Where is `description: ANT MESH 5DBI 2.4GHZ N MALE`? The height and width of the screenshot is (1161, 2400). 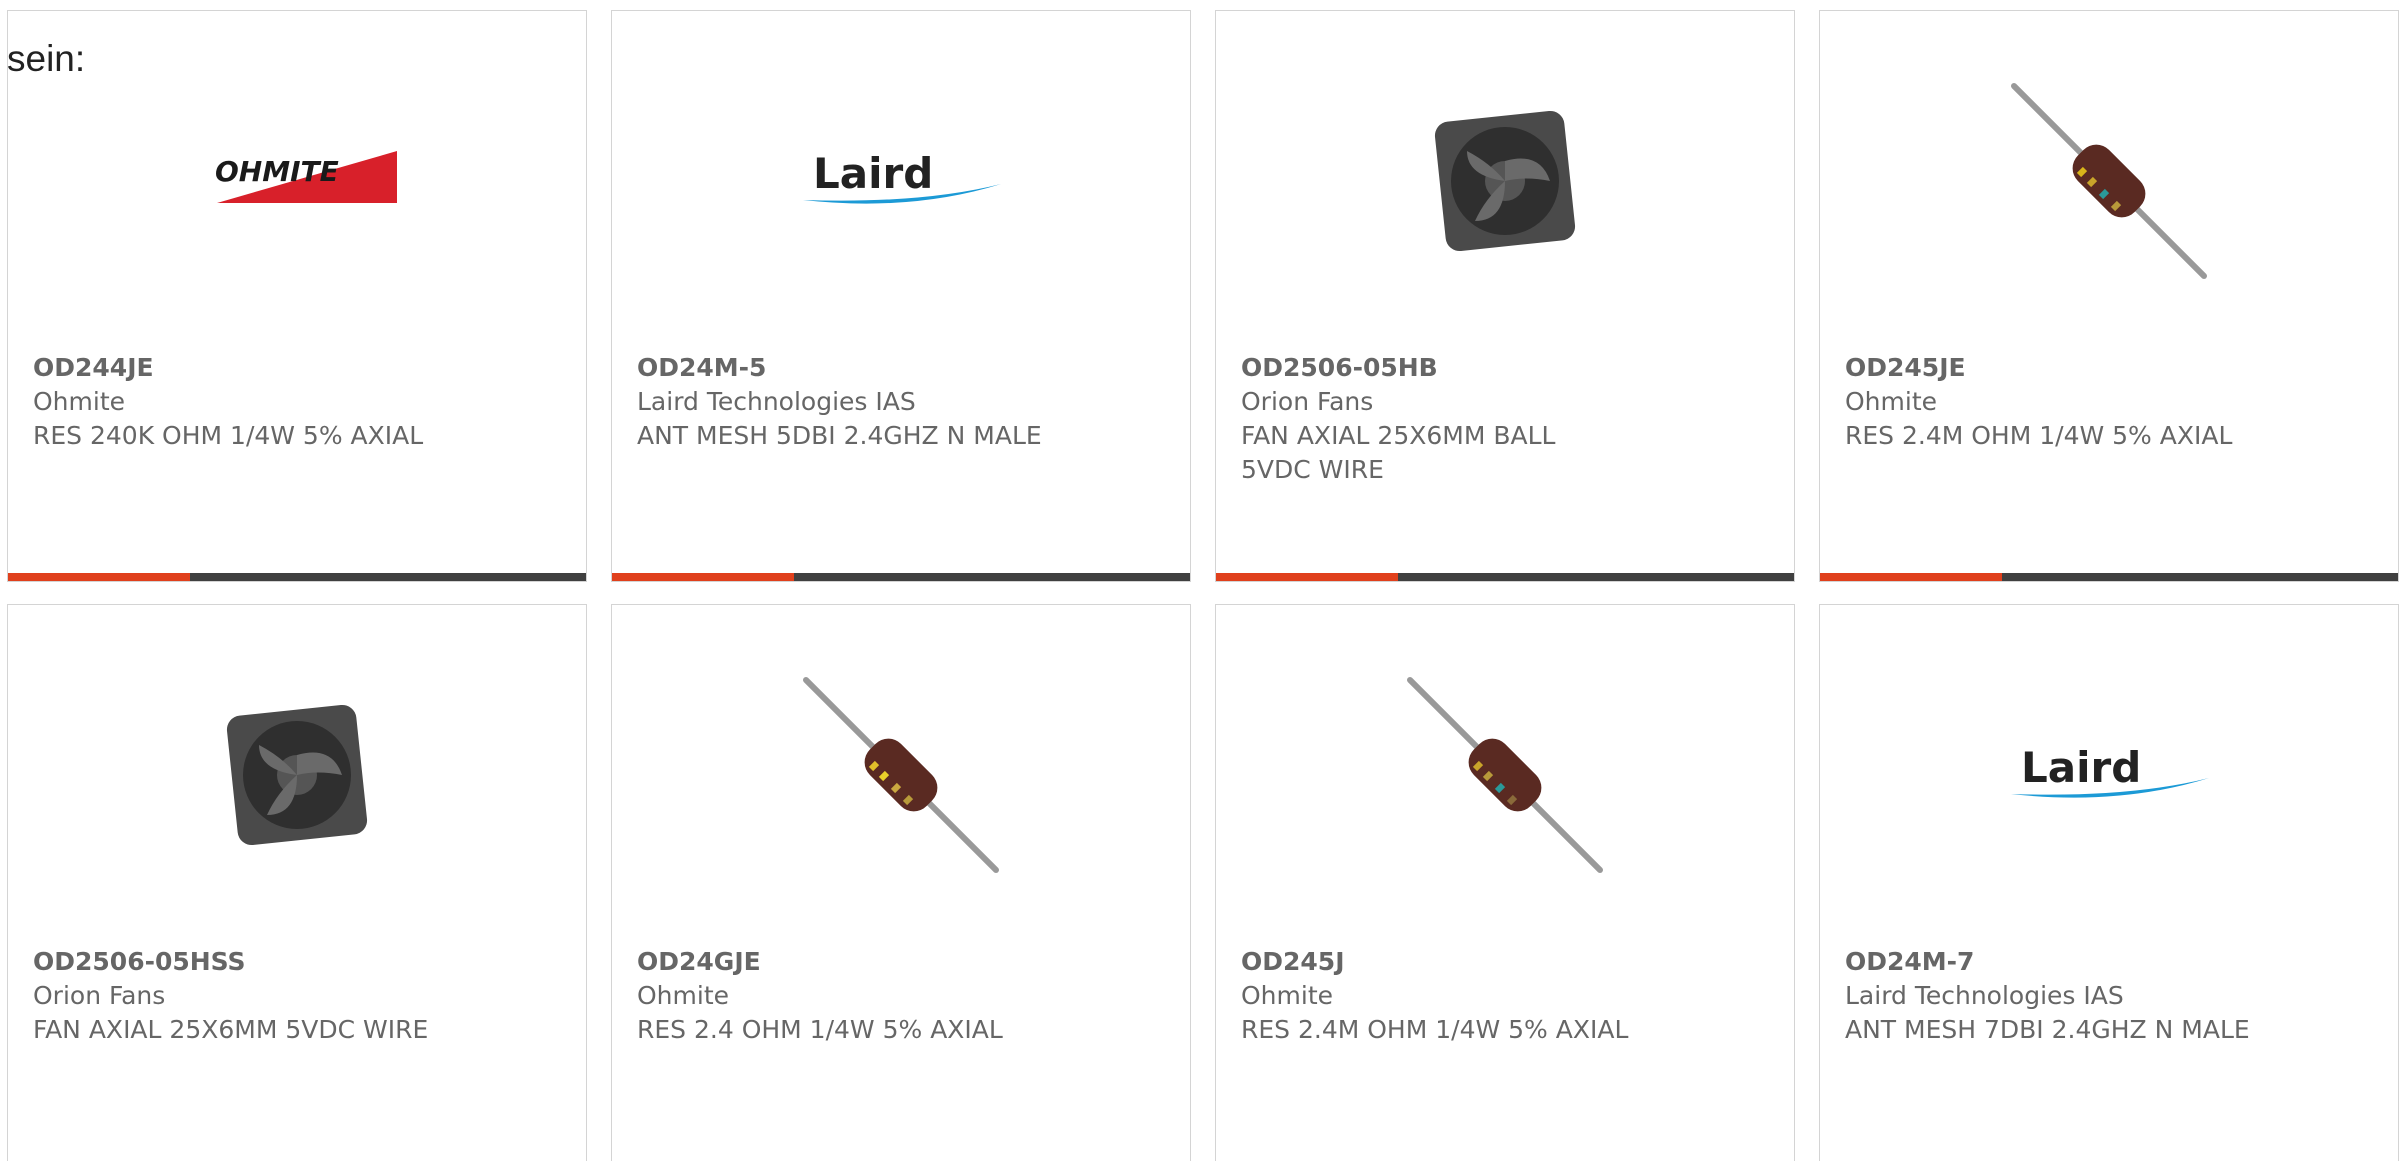 description: ANT MESH 5DBI 2.4GHZ N MALE is located at coordinates (839, 435).